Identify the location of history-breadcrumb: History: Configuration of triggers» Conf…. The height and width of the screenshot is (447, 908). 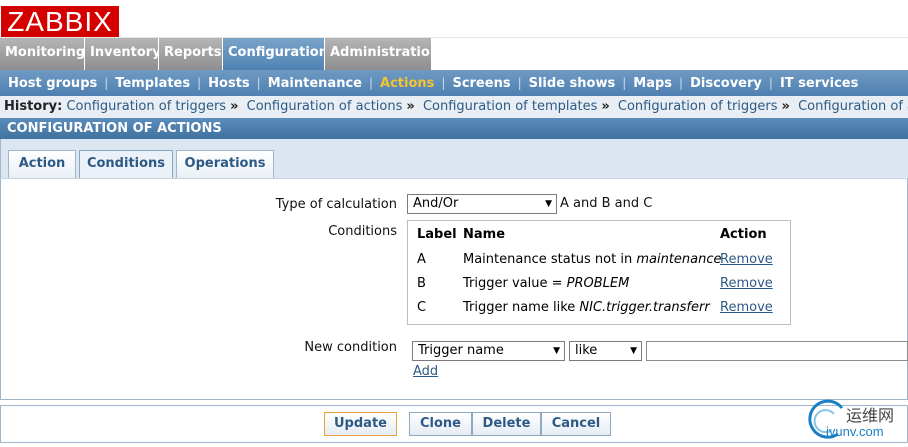
(454, 107).